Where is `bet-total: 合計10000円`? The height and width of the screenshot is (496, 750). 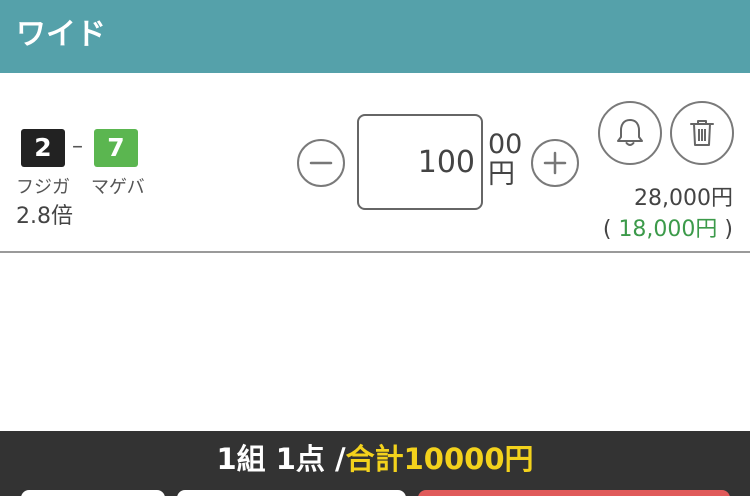
bet-total: 合計10000円 is located at coordinates (439, 459).